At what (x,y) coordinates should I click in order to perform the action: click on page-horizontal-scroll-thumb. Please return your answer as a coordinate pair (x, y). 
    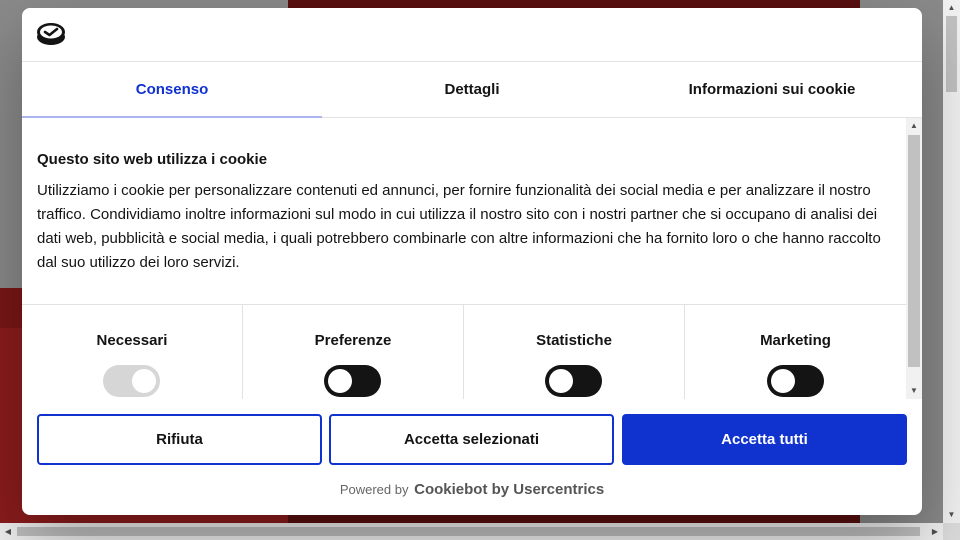
    Looking at the image, I should click on (468, 531).